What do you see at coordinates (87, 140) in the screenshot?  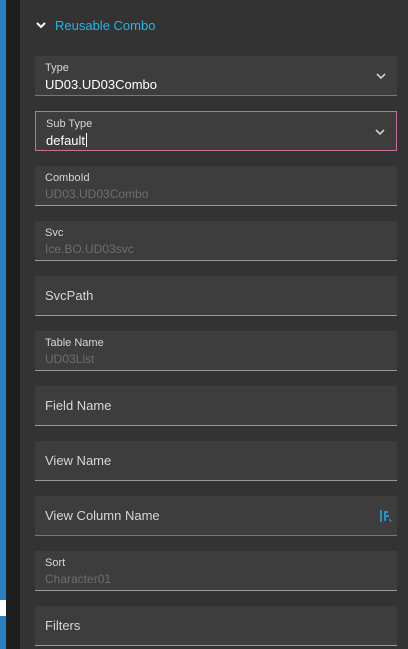 I see `text-cursor` at bounding box center [87, 140].